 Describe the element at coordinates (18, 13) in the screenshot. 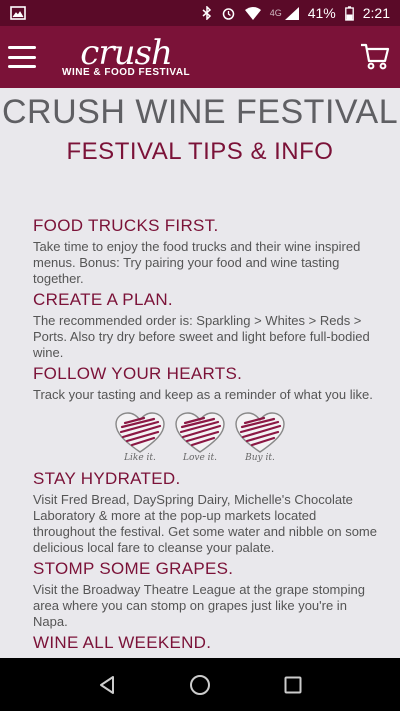

I see `image-notification-icon` at that location.